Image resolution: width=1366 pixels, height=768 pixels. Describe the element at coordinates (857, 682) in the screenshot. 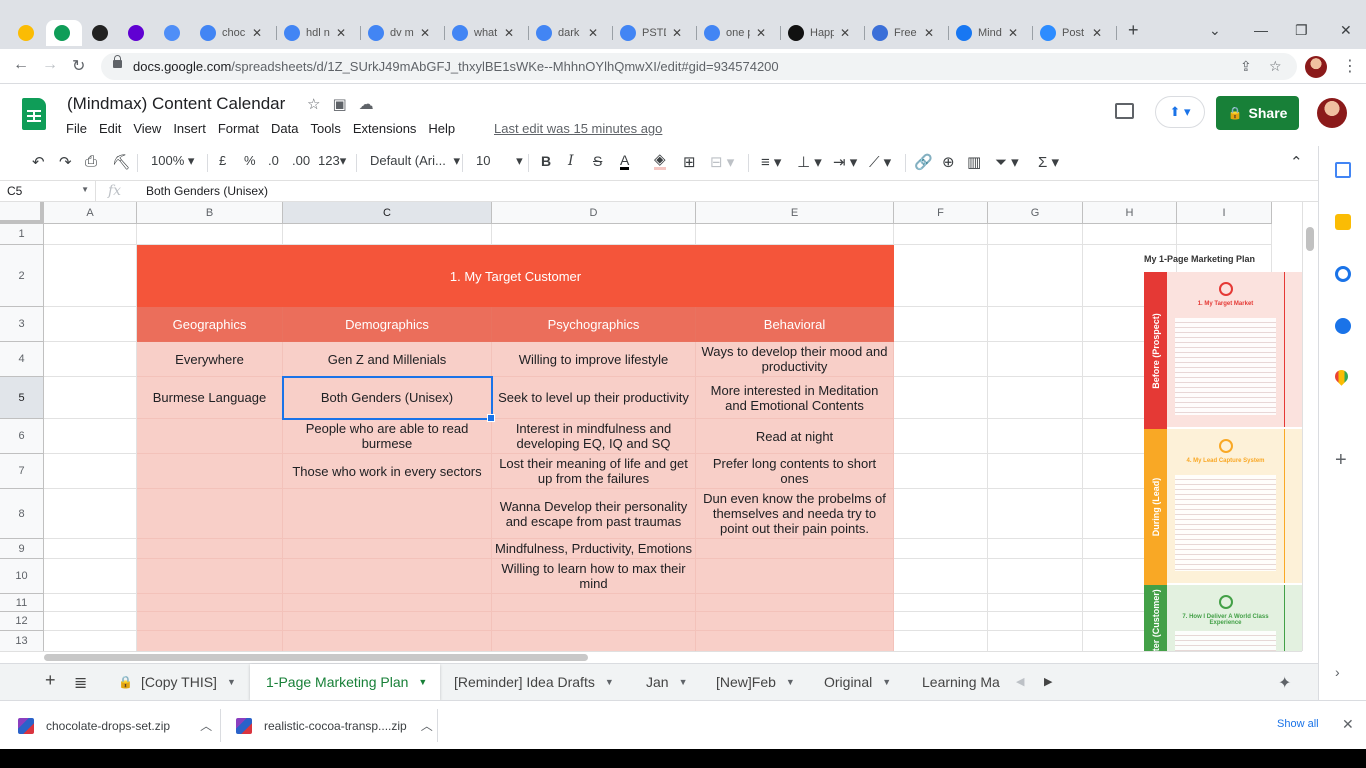

I see `sheet-tab: Original ▼` at that location.